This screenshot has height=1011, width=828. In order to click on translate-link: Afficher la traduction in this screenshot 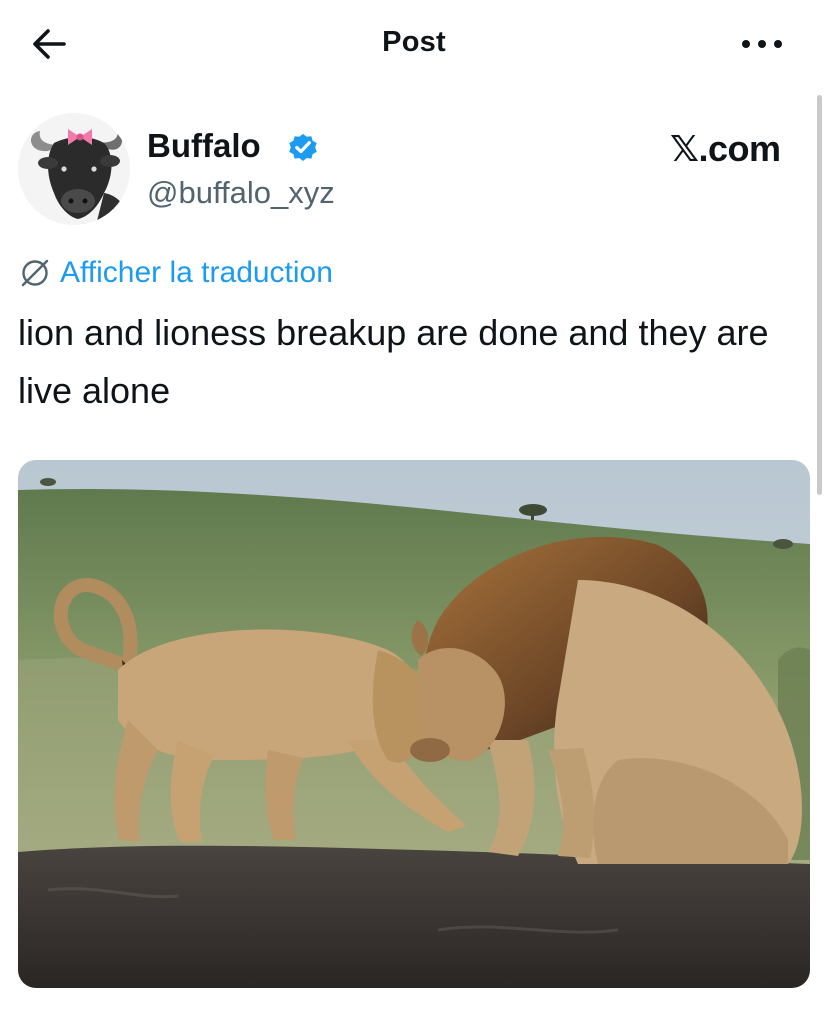, I will do `click(175, 273)`.